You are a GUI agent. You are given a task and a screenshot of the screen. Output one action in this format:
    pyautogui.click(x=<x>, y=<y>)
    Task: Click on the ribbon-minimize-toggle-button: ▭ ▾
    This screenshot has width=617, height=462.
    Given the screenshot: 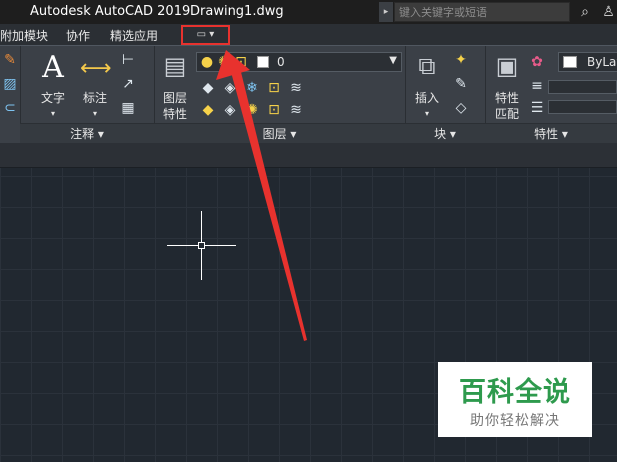 What is the action you would take?
    pyautogui.click(x=205, y=35)
    